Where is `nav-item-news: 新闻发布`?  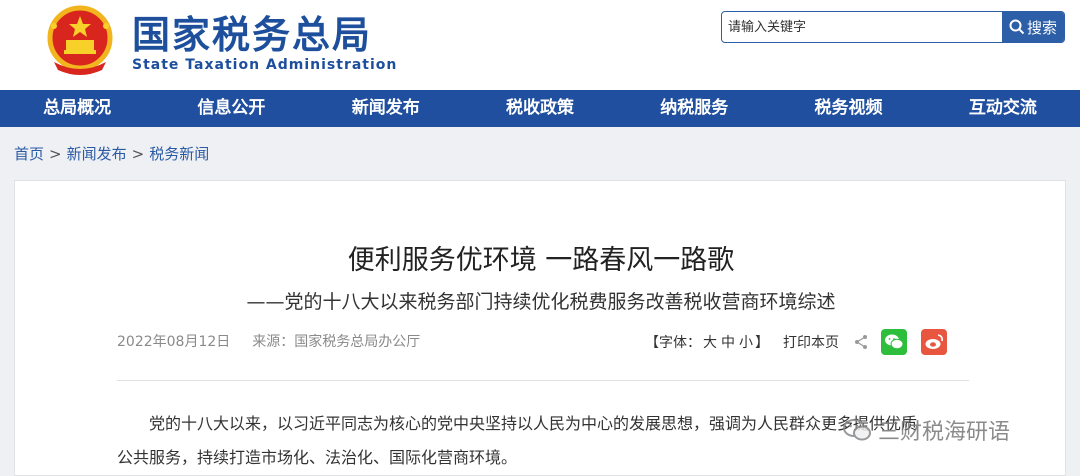
nav-item-news: 新闻发布 is located at coordinates (386, 108).